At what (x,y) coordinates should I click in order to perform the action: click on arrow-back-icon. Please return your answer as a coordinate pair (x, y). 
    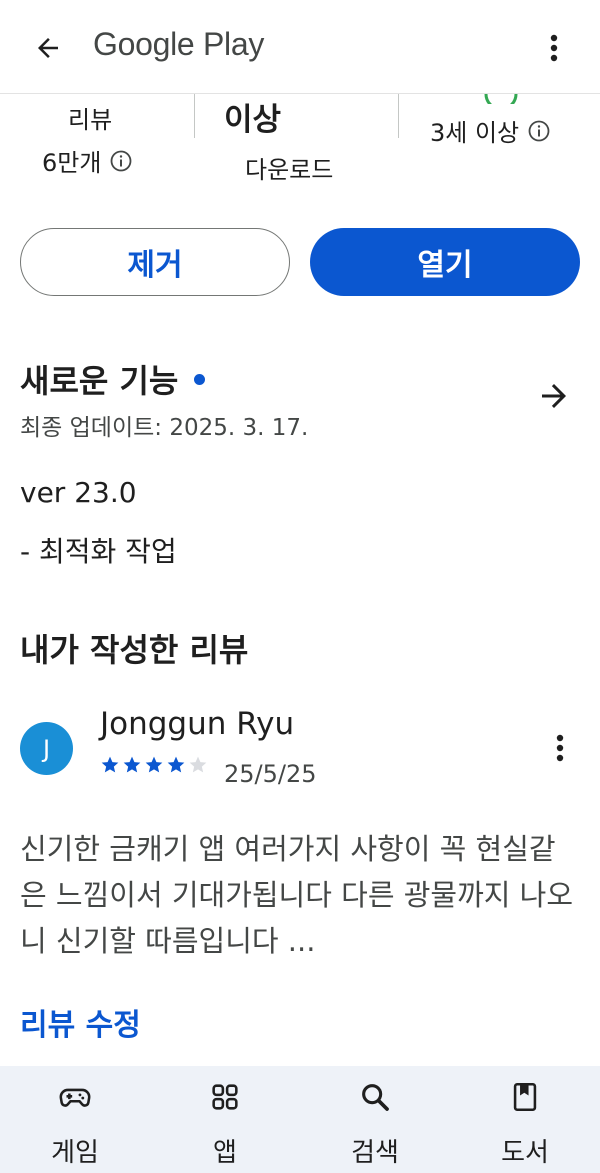
    Looking at the image, I should click on (48, 48).